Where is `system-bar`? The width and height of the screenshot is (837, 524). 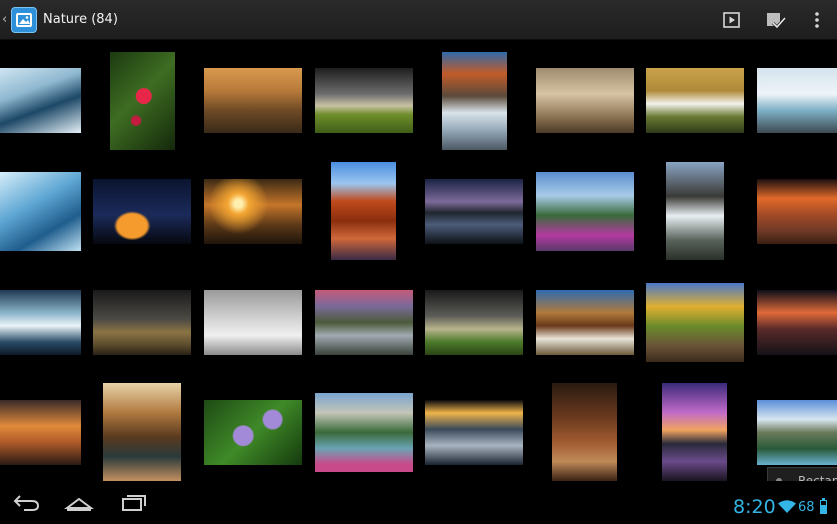
system-bar is located at coordinates (418, 502).